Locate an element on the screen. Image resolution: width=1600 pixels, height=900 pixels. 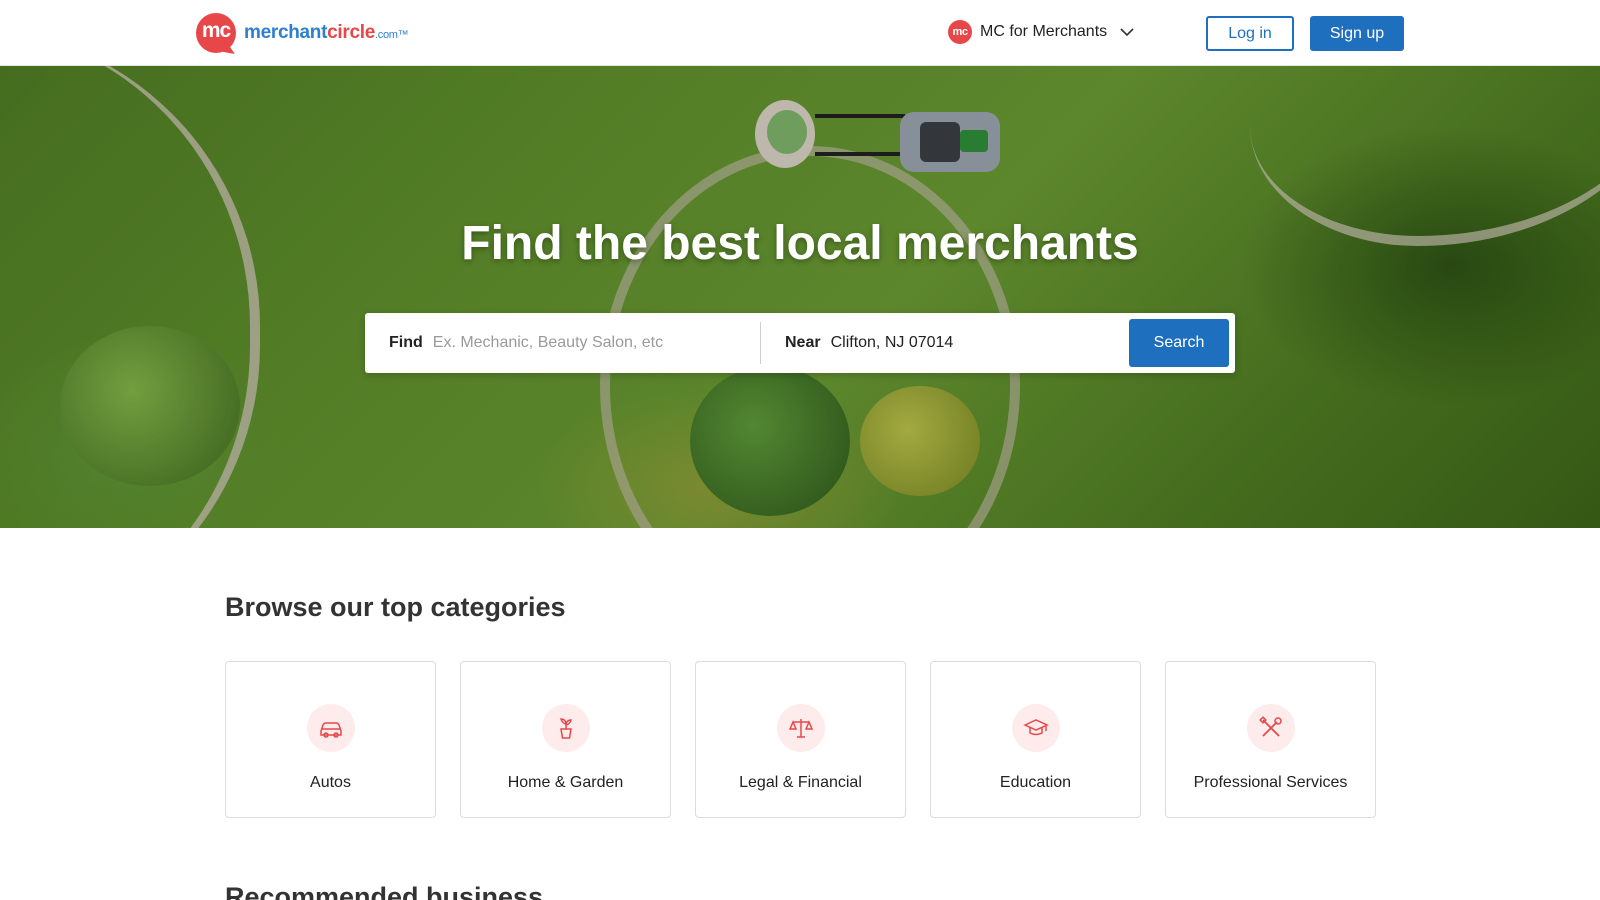
categories-title: Browse our top categories is located at coordinates (395, 607).